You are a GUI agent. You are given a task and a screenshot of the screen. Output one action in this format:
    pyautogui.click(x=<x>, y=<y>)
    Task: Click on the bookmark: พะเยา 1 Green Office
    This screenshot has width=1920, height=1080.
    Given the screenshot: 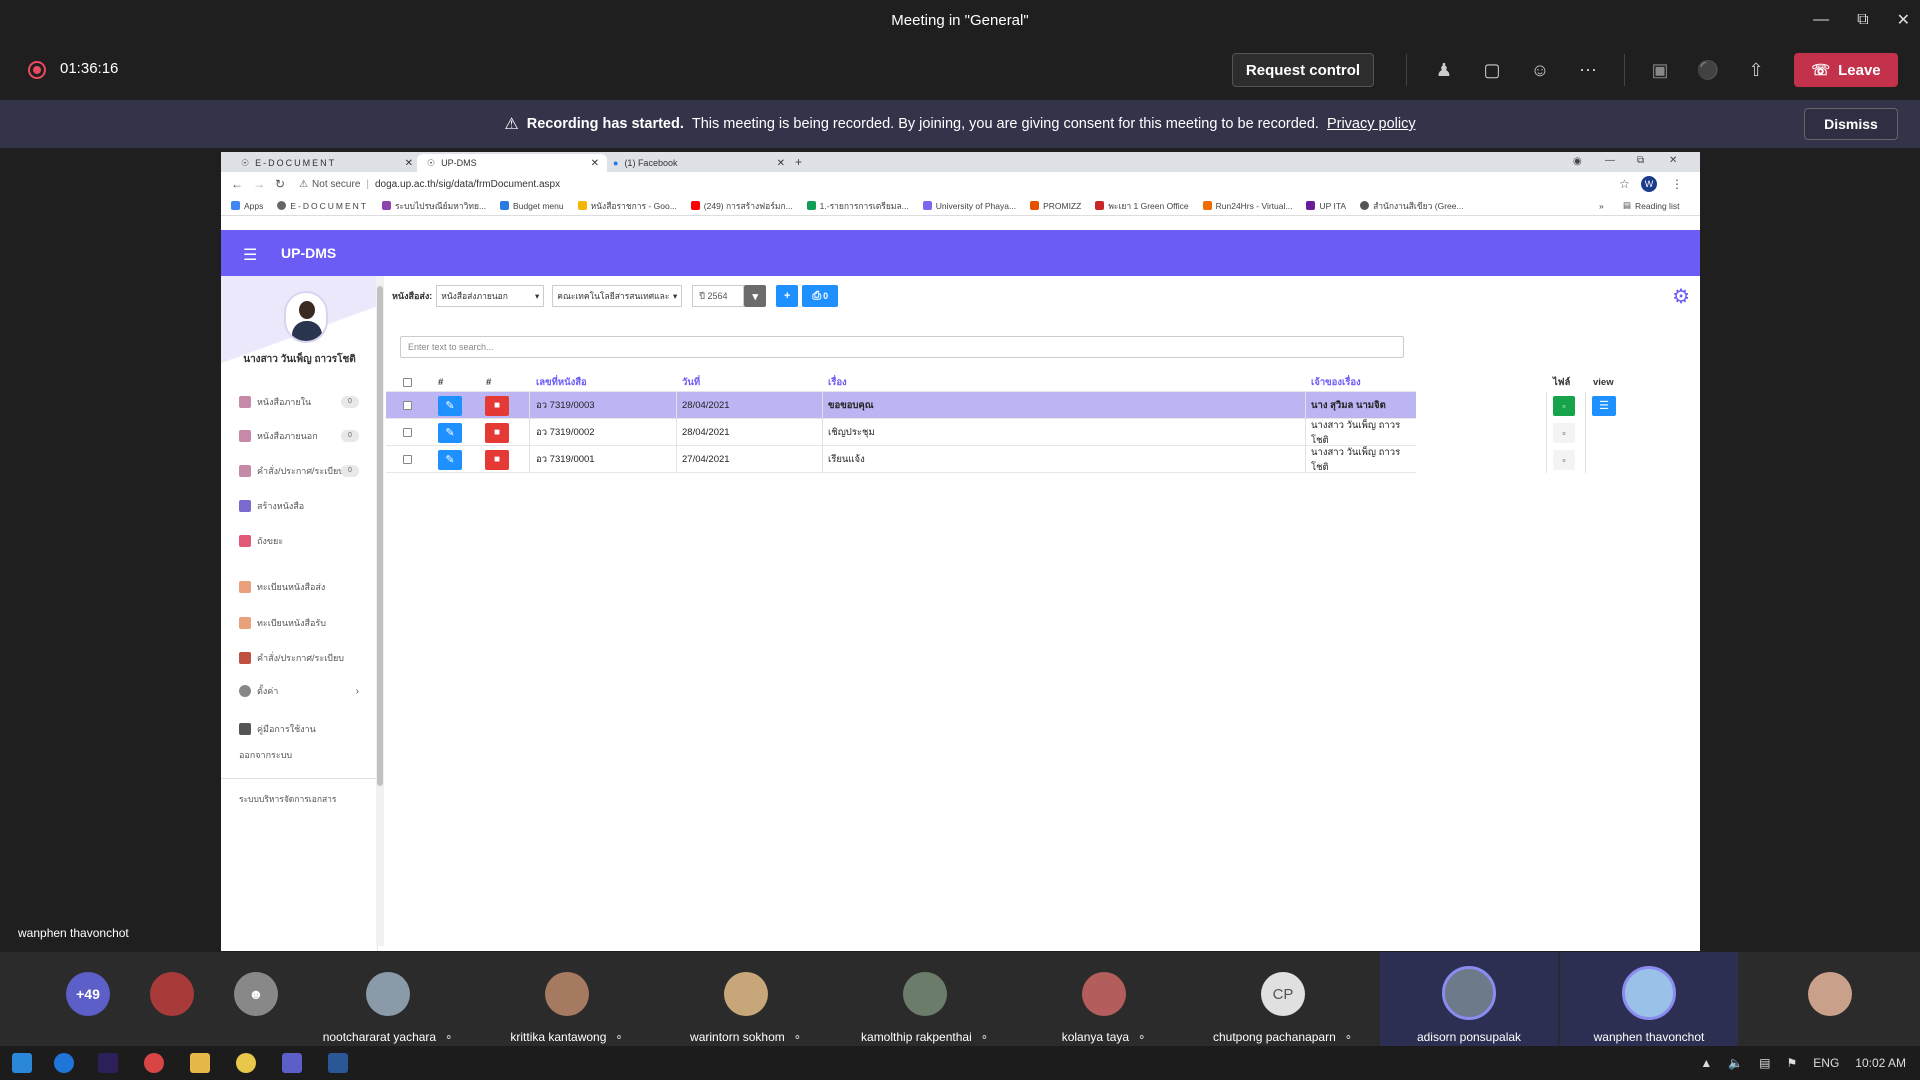 What is the action you would take?
    pyautogui.click(x=1142, y=206)
    